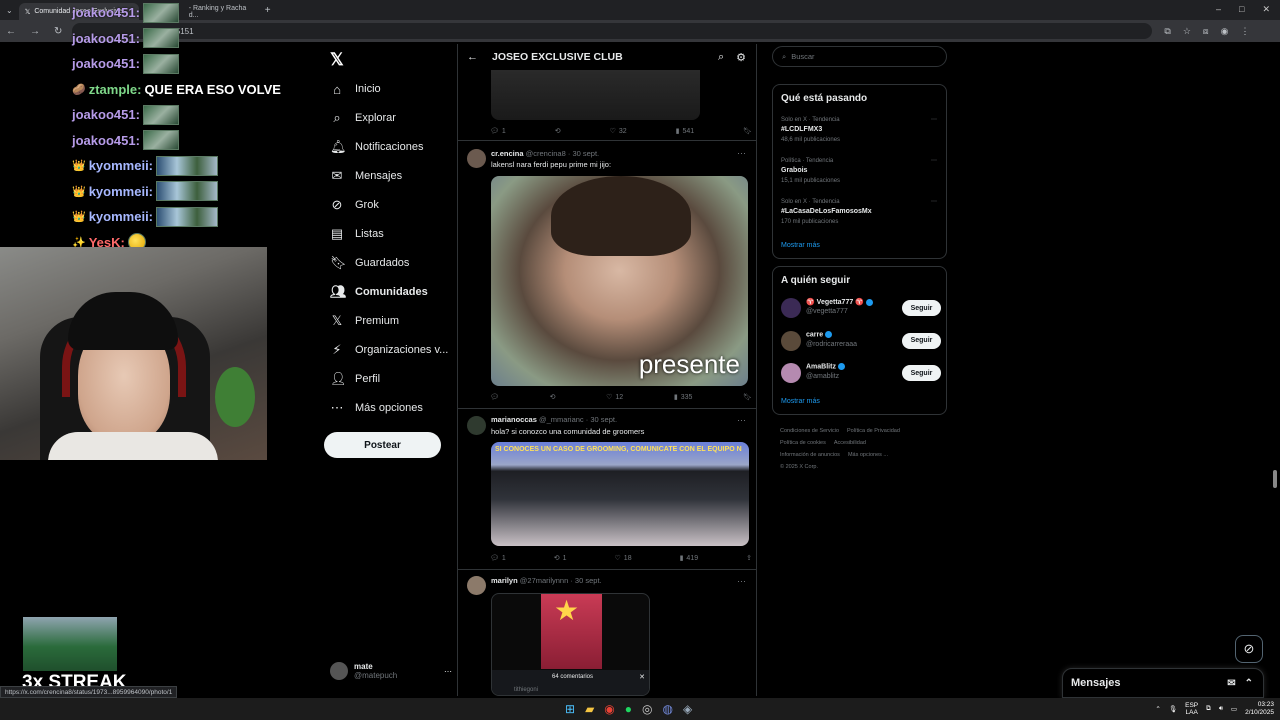 The height and width of the screenshot is (720, 1280). What do you see at coordinates (721, 57) in the screenshot?
I see `search-icon: ⌕` at bounding box center [721, 57].